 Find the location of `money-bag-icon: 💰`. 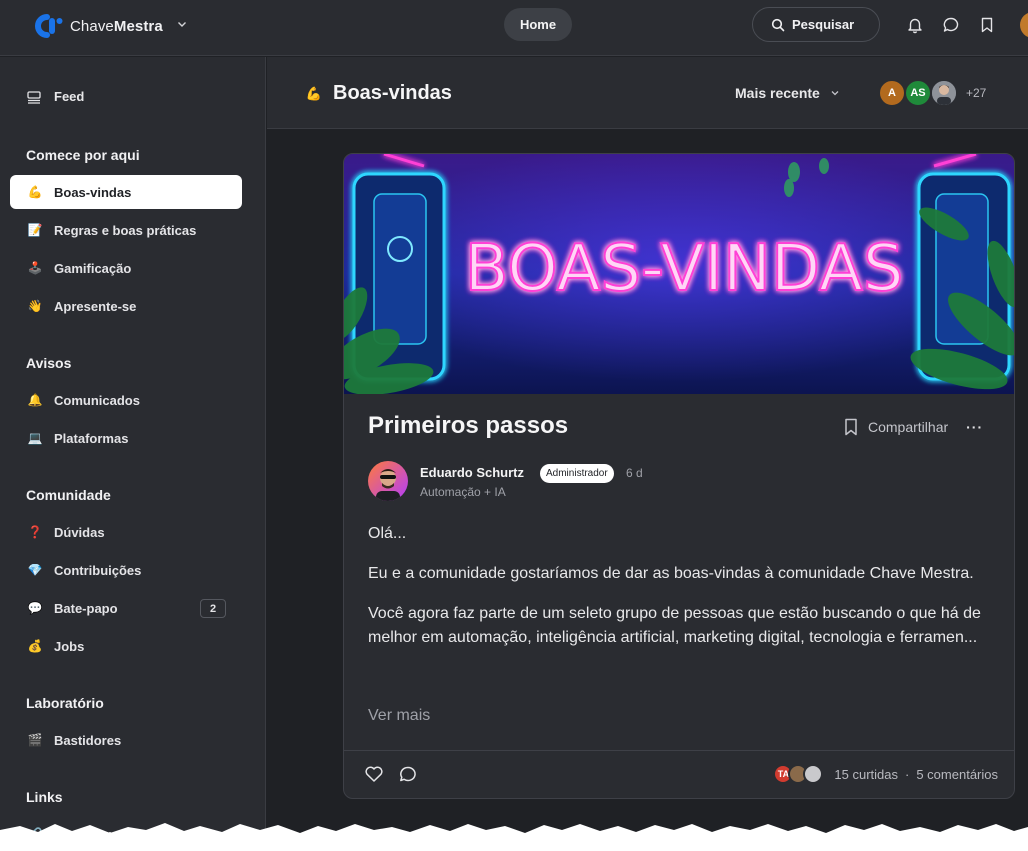

money-bag-icon: 💰 is located at coordinates (35, 646).